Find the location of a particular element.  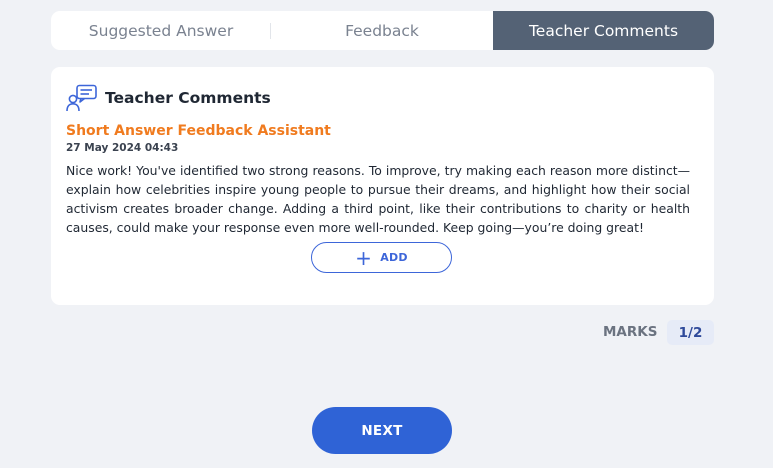

tab-suggested-answer: Suggested Answer is located at coordinates (161, 30).